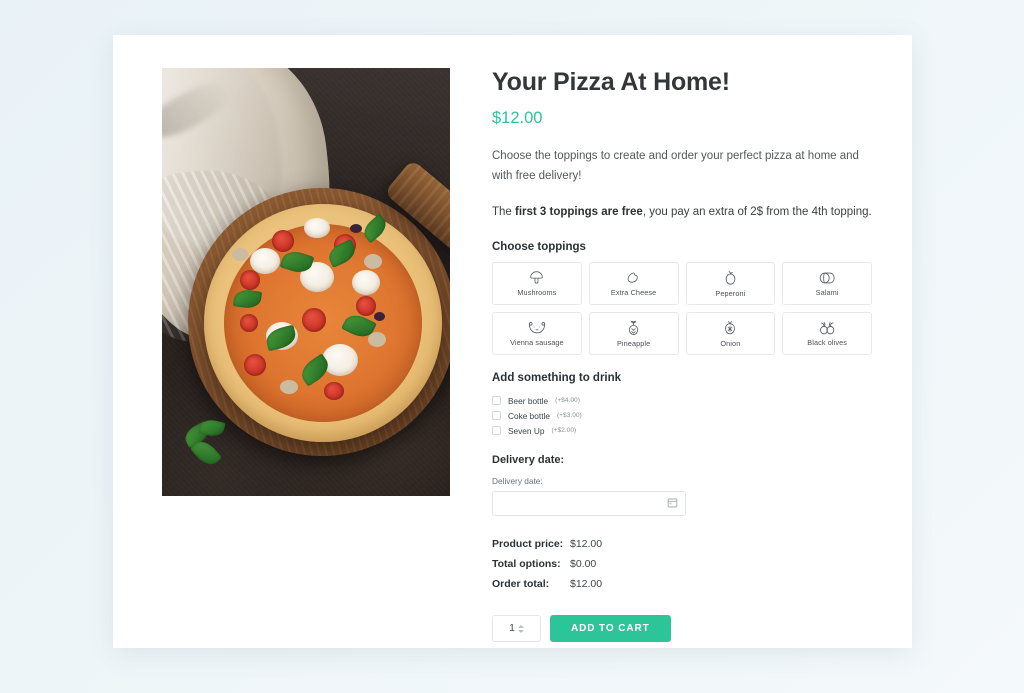  I want to click on delivery-date-input, so click(580, 504).